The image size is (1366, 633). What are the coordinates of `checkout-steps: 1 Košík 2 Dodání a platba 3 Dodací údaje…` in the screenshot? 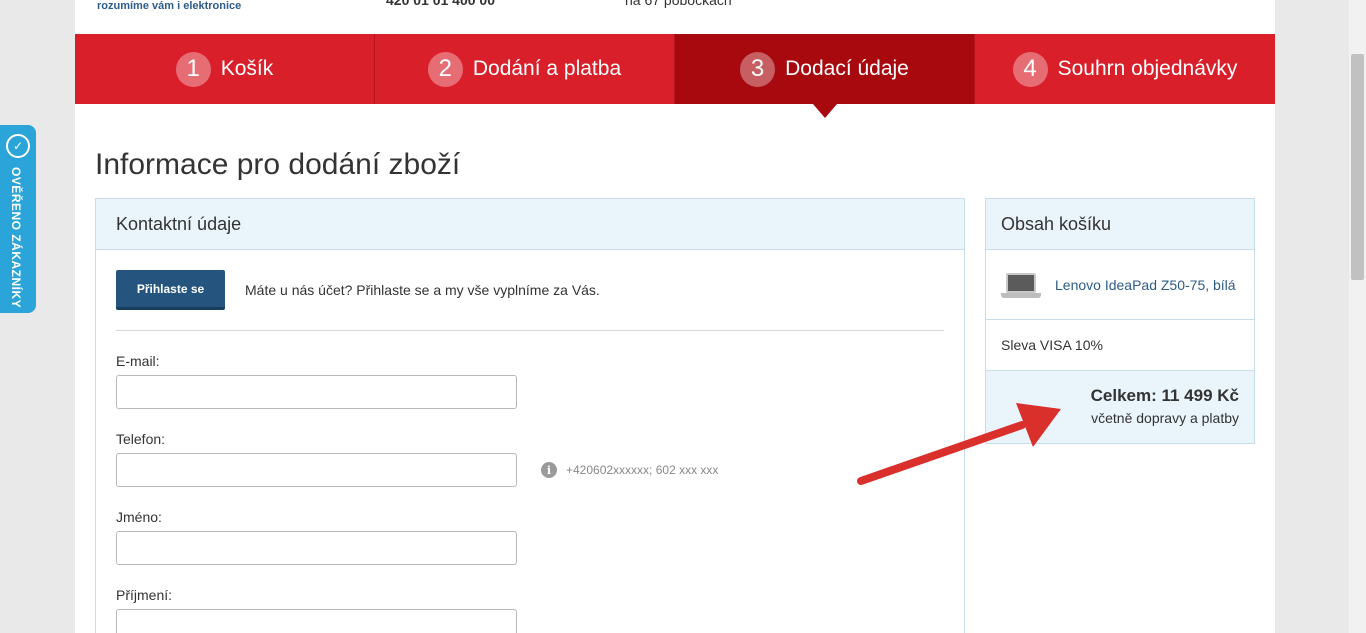 It's located at (675, 76).